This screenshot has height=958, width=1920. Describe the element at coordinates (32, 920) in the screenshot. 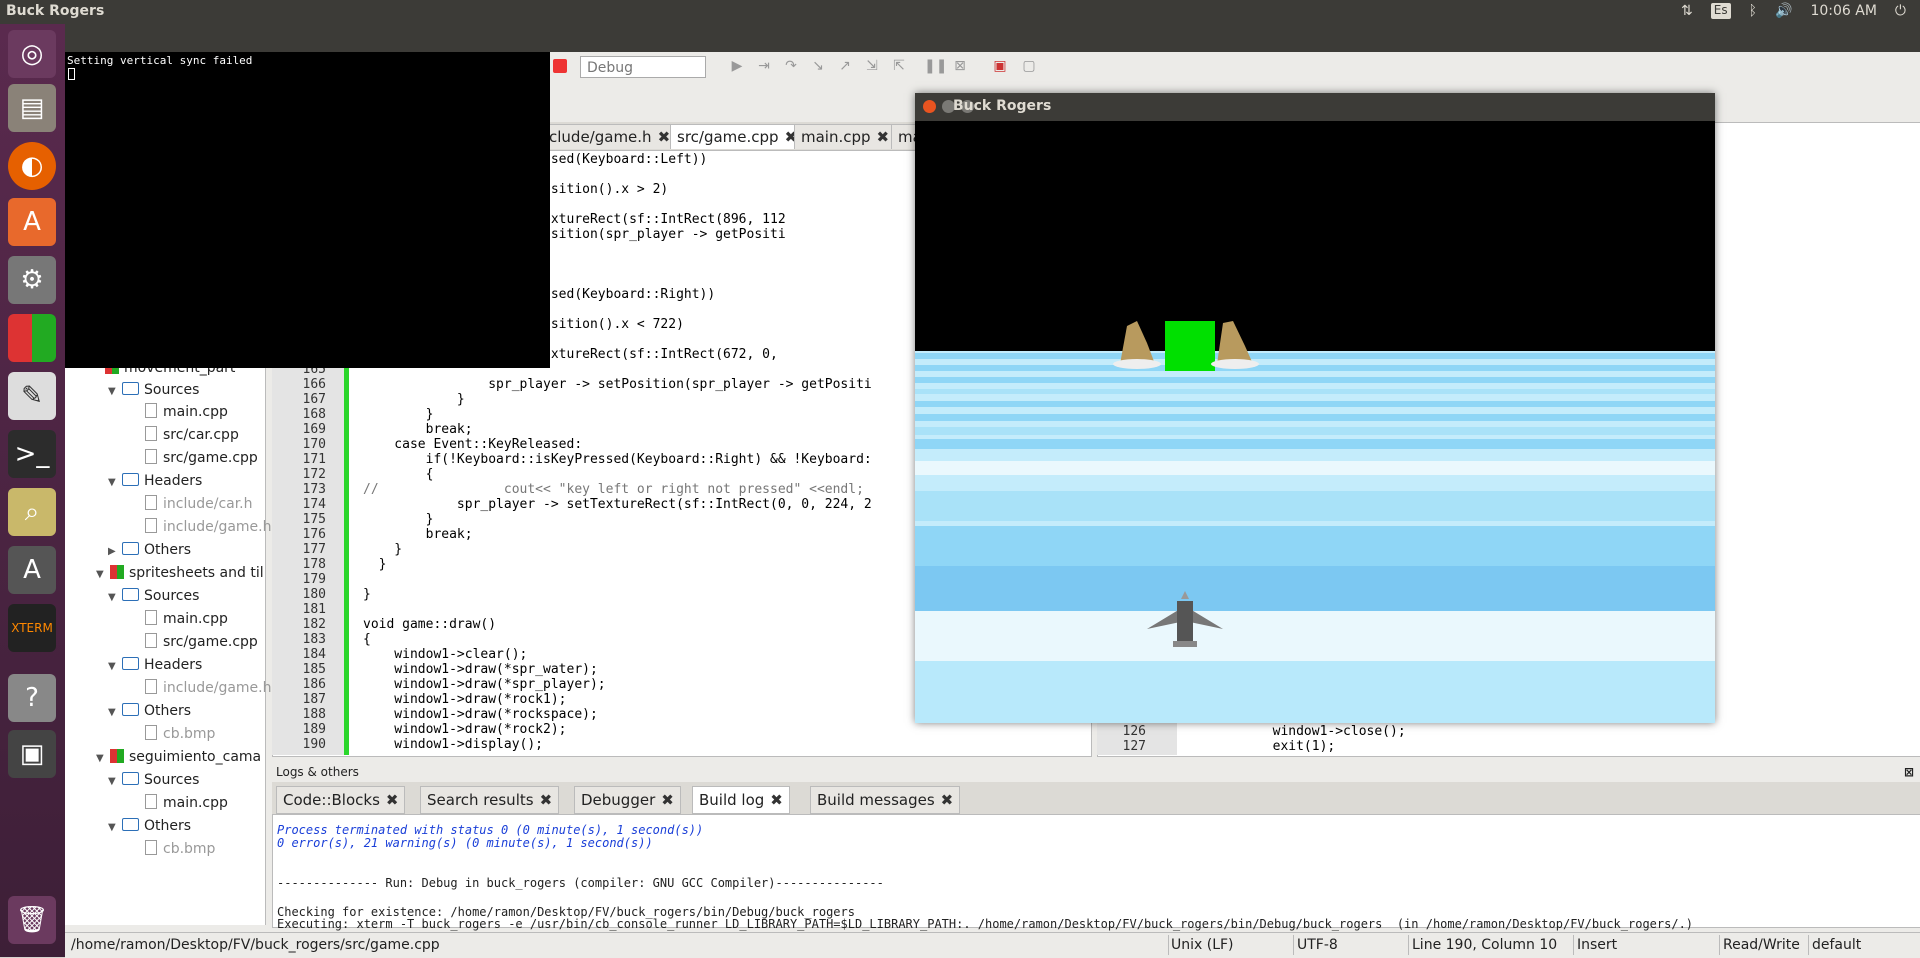

I see `trash-icon: 🗑` at that location.